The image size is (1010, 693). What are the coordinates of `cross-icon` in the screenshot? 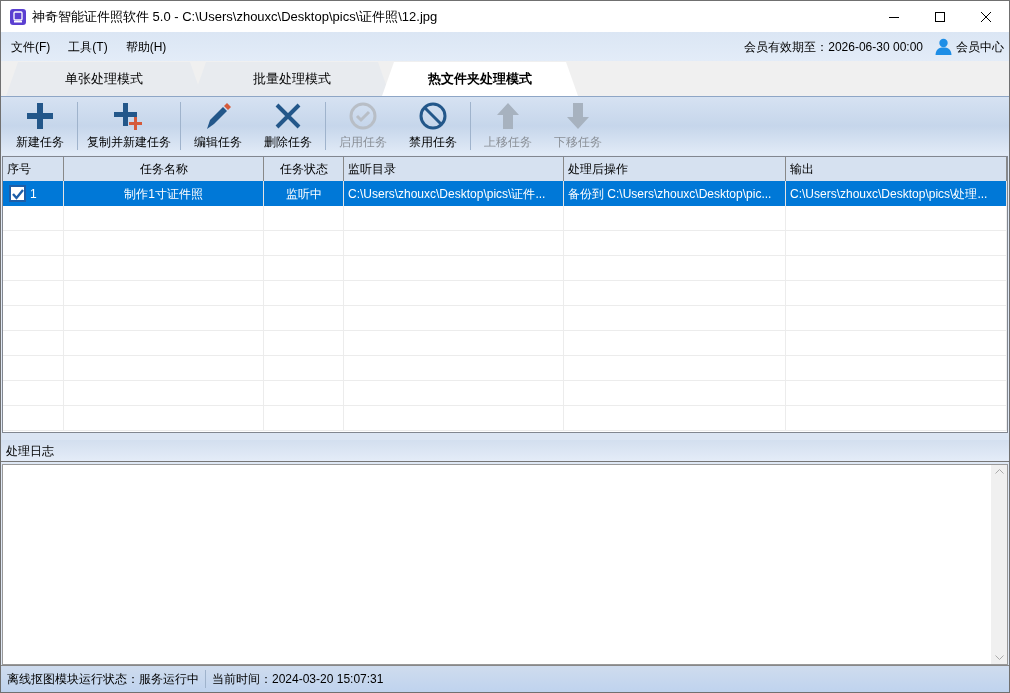 It's located at (288, 115).